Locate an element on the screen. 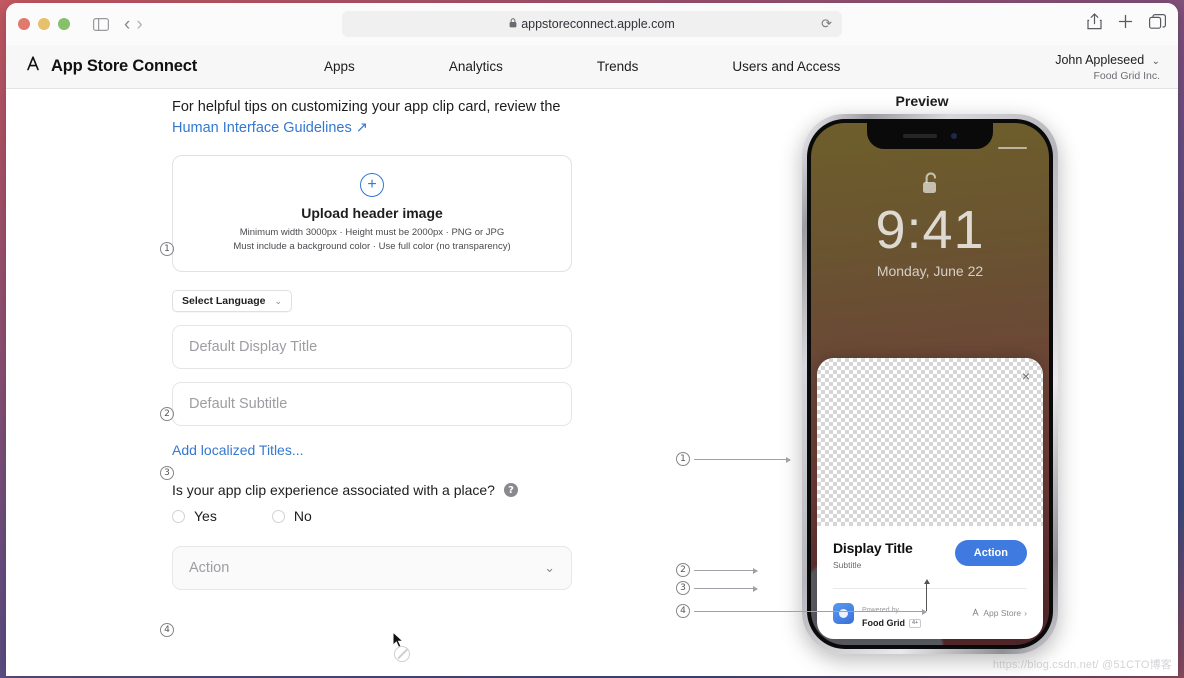  status-bar-indicator is located at coordinates (1012, 148).